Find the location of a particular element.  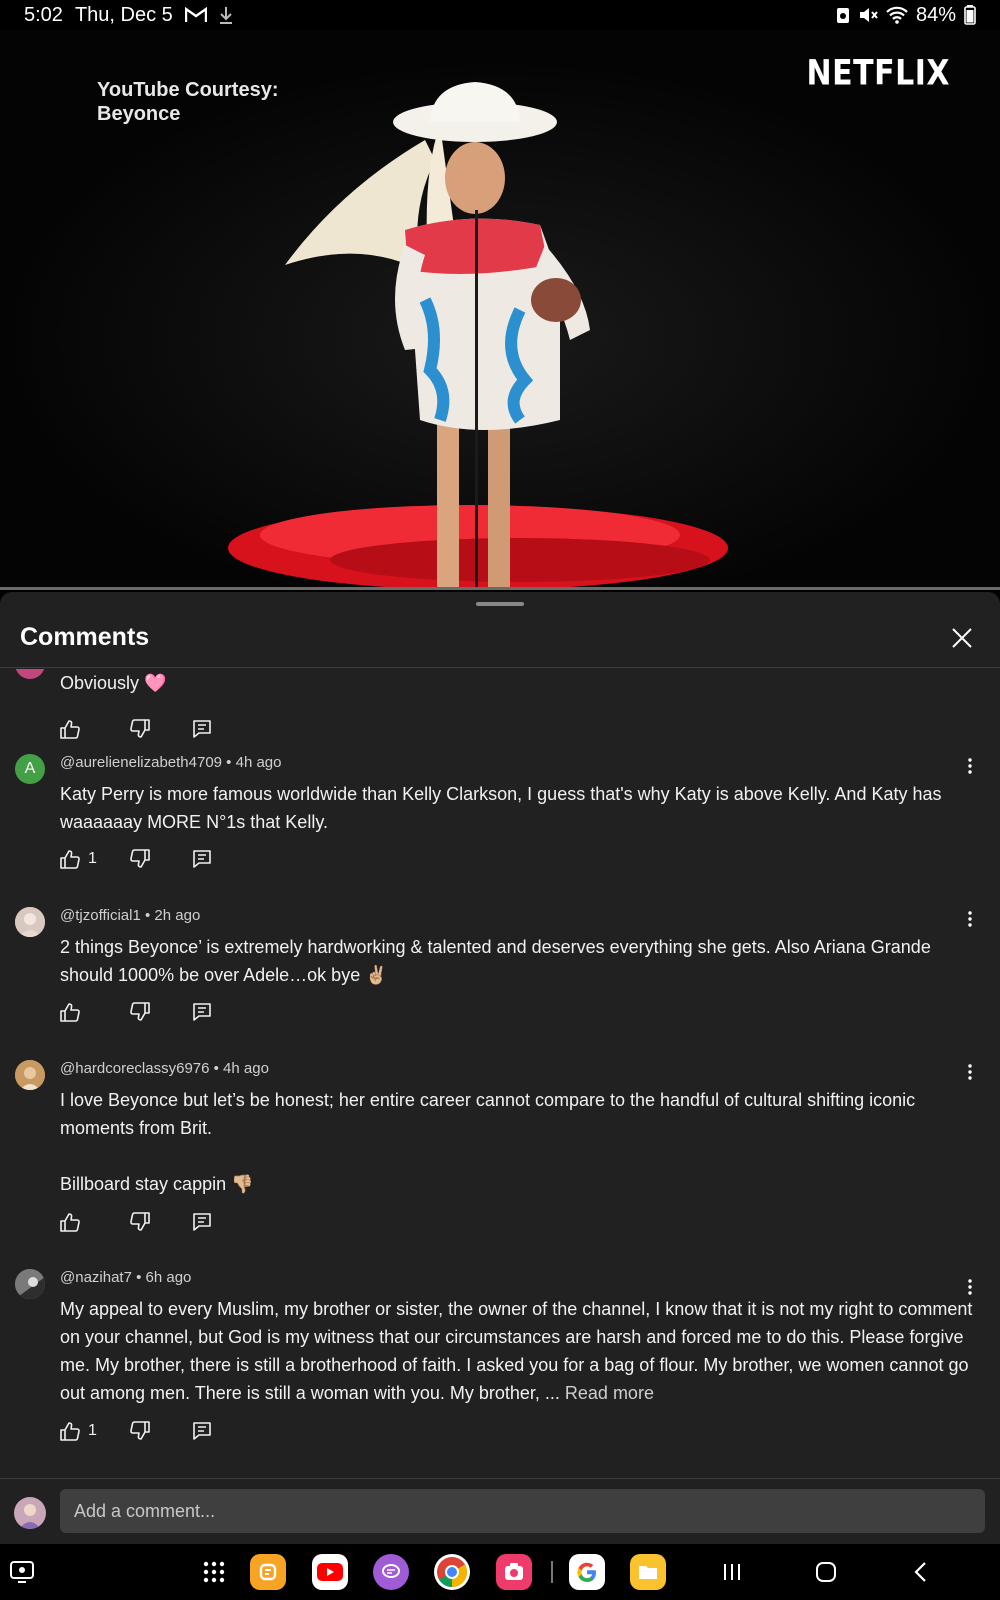

wifi-icon is located at coordinates (897, 15).